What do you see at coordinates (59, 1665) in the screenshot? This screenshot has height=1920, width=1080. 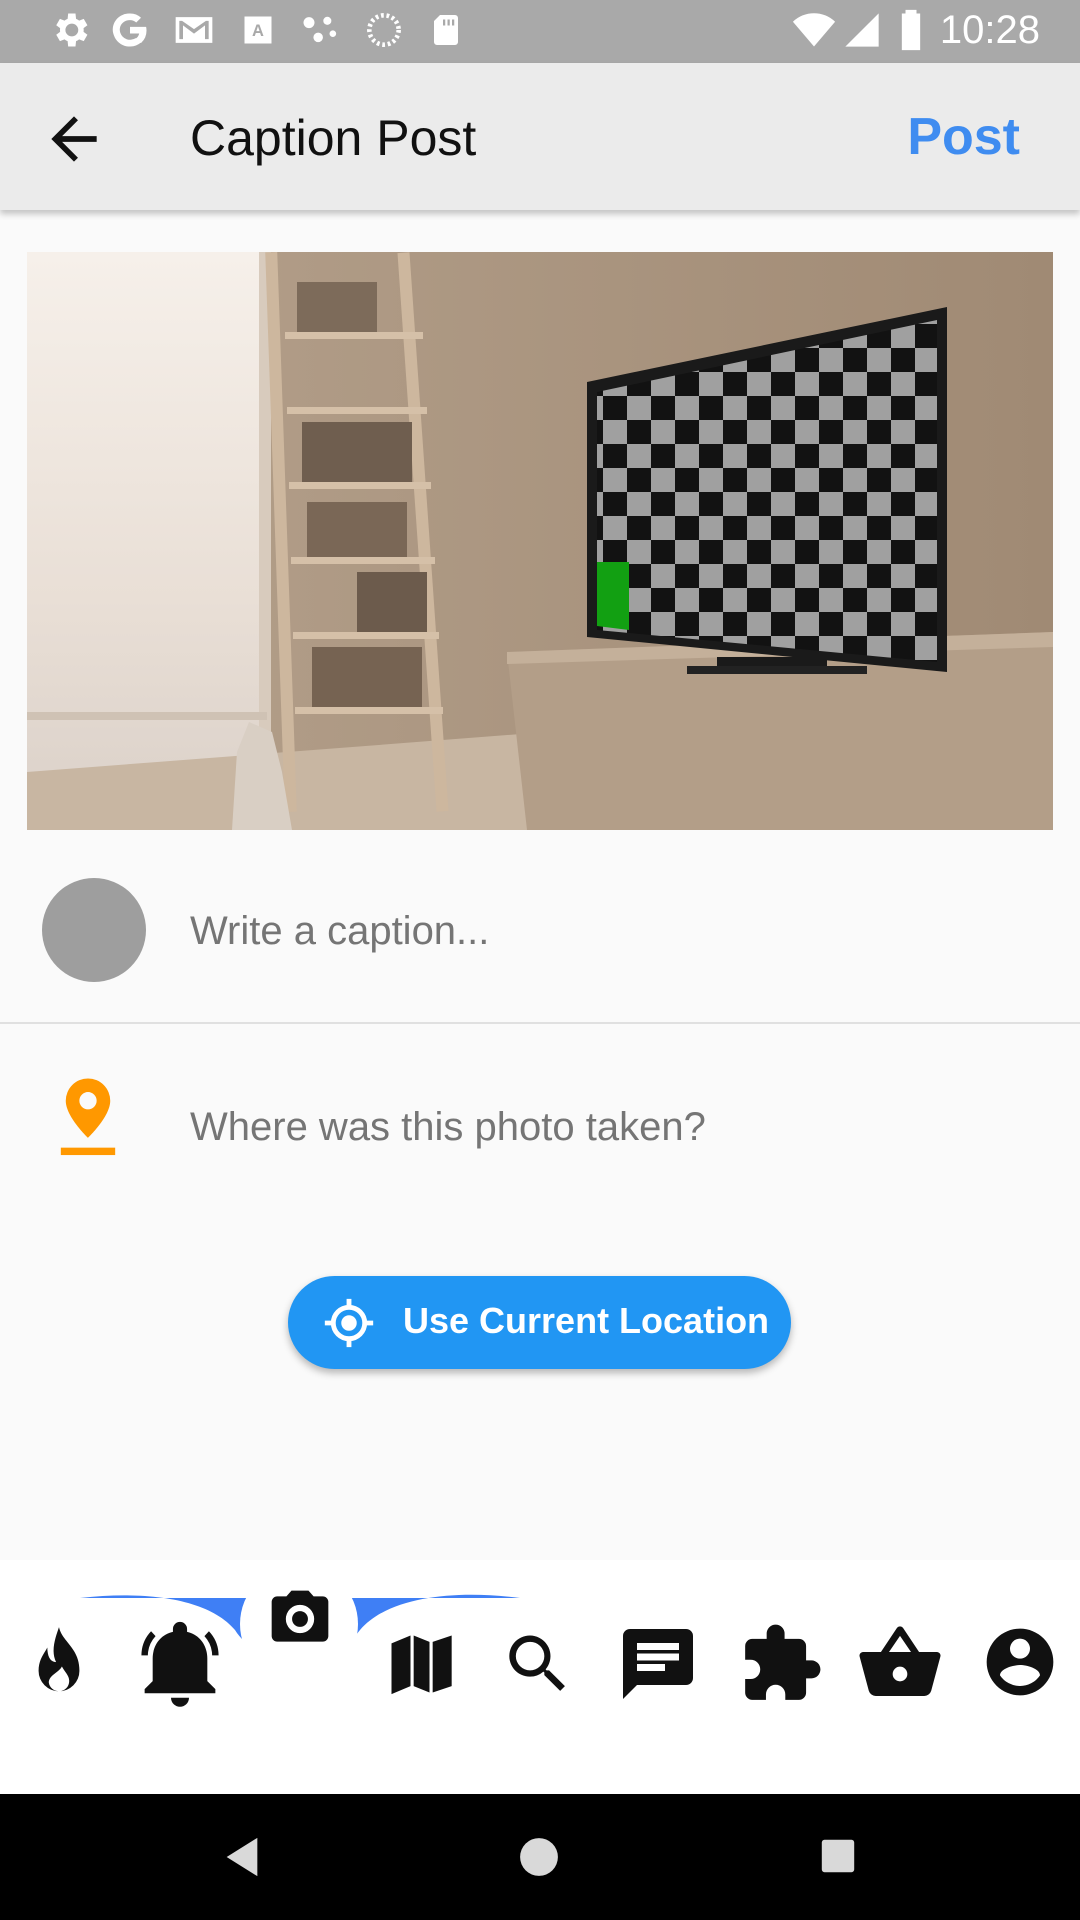 I see `flame-icon` at bounding box center [59, 1665].